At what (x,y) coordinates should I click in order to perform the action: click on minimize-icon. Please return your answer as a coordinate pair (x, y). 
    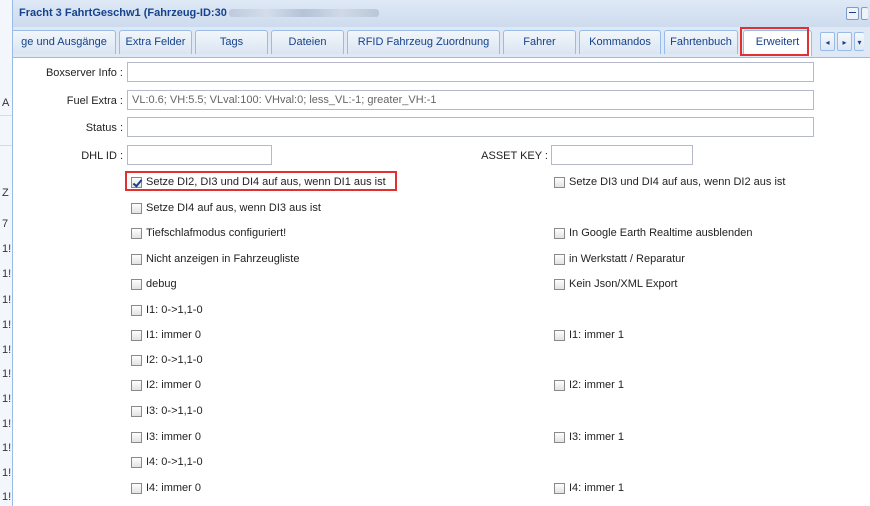
    Looking at the image, I should click on (852, 12).